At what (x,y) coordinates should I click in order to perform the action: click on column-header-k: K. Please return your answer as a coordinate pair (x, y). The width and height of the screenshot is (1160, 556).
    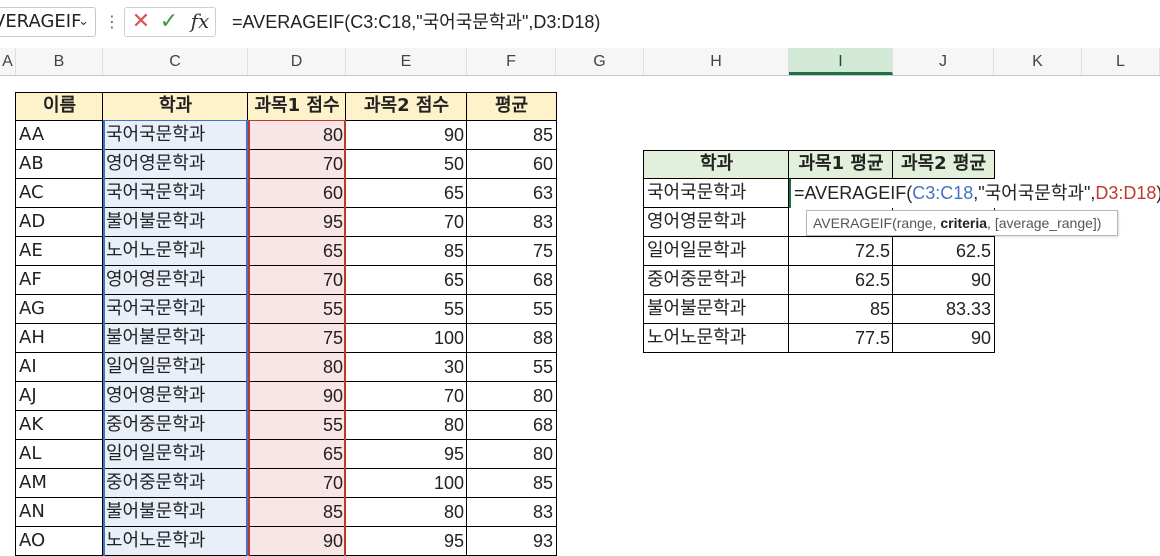
    Looking at the image, I should click on (1038, 61).